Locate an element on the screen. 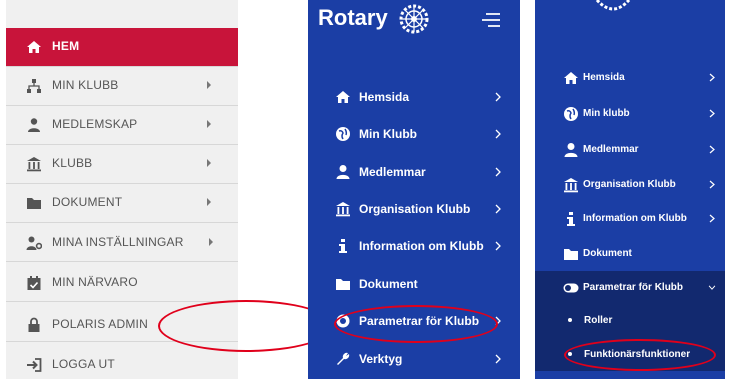 The image size is (733, 384). lock-icon is located at coordinates (34, 324).